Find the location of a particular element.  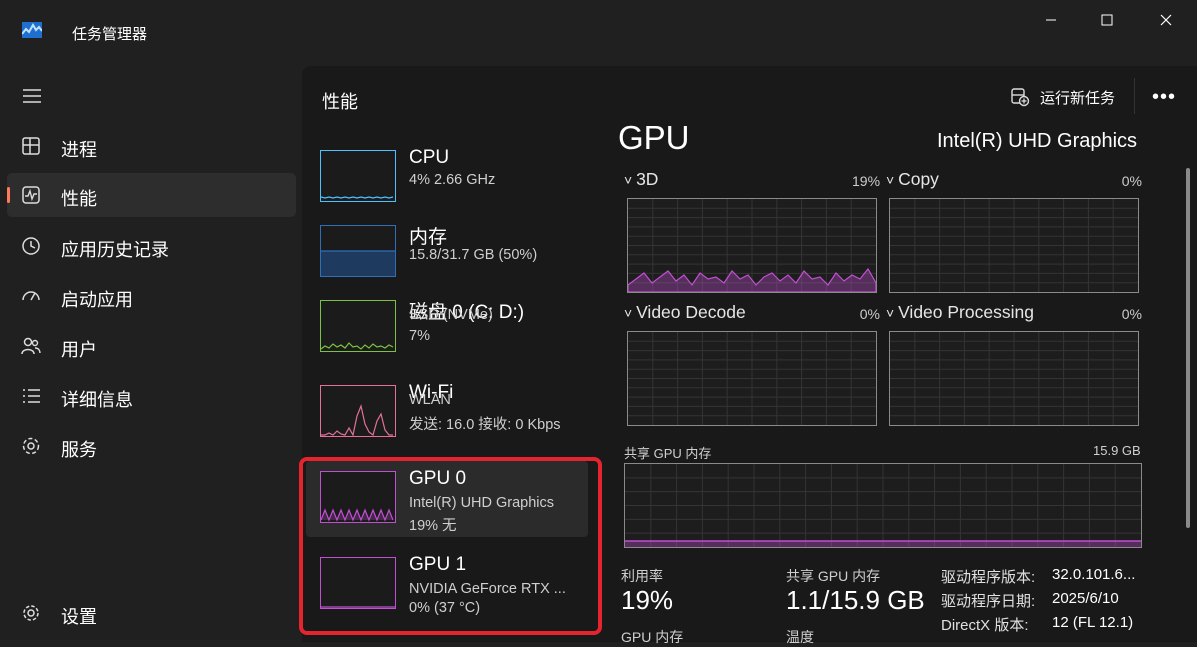

directx-version-key: DirectX 版本: is located at coordinates (985, 625).